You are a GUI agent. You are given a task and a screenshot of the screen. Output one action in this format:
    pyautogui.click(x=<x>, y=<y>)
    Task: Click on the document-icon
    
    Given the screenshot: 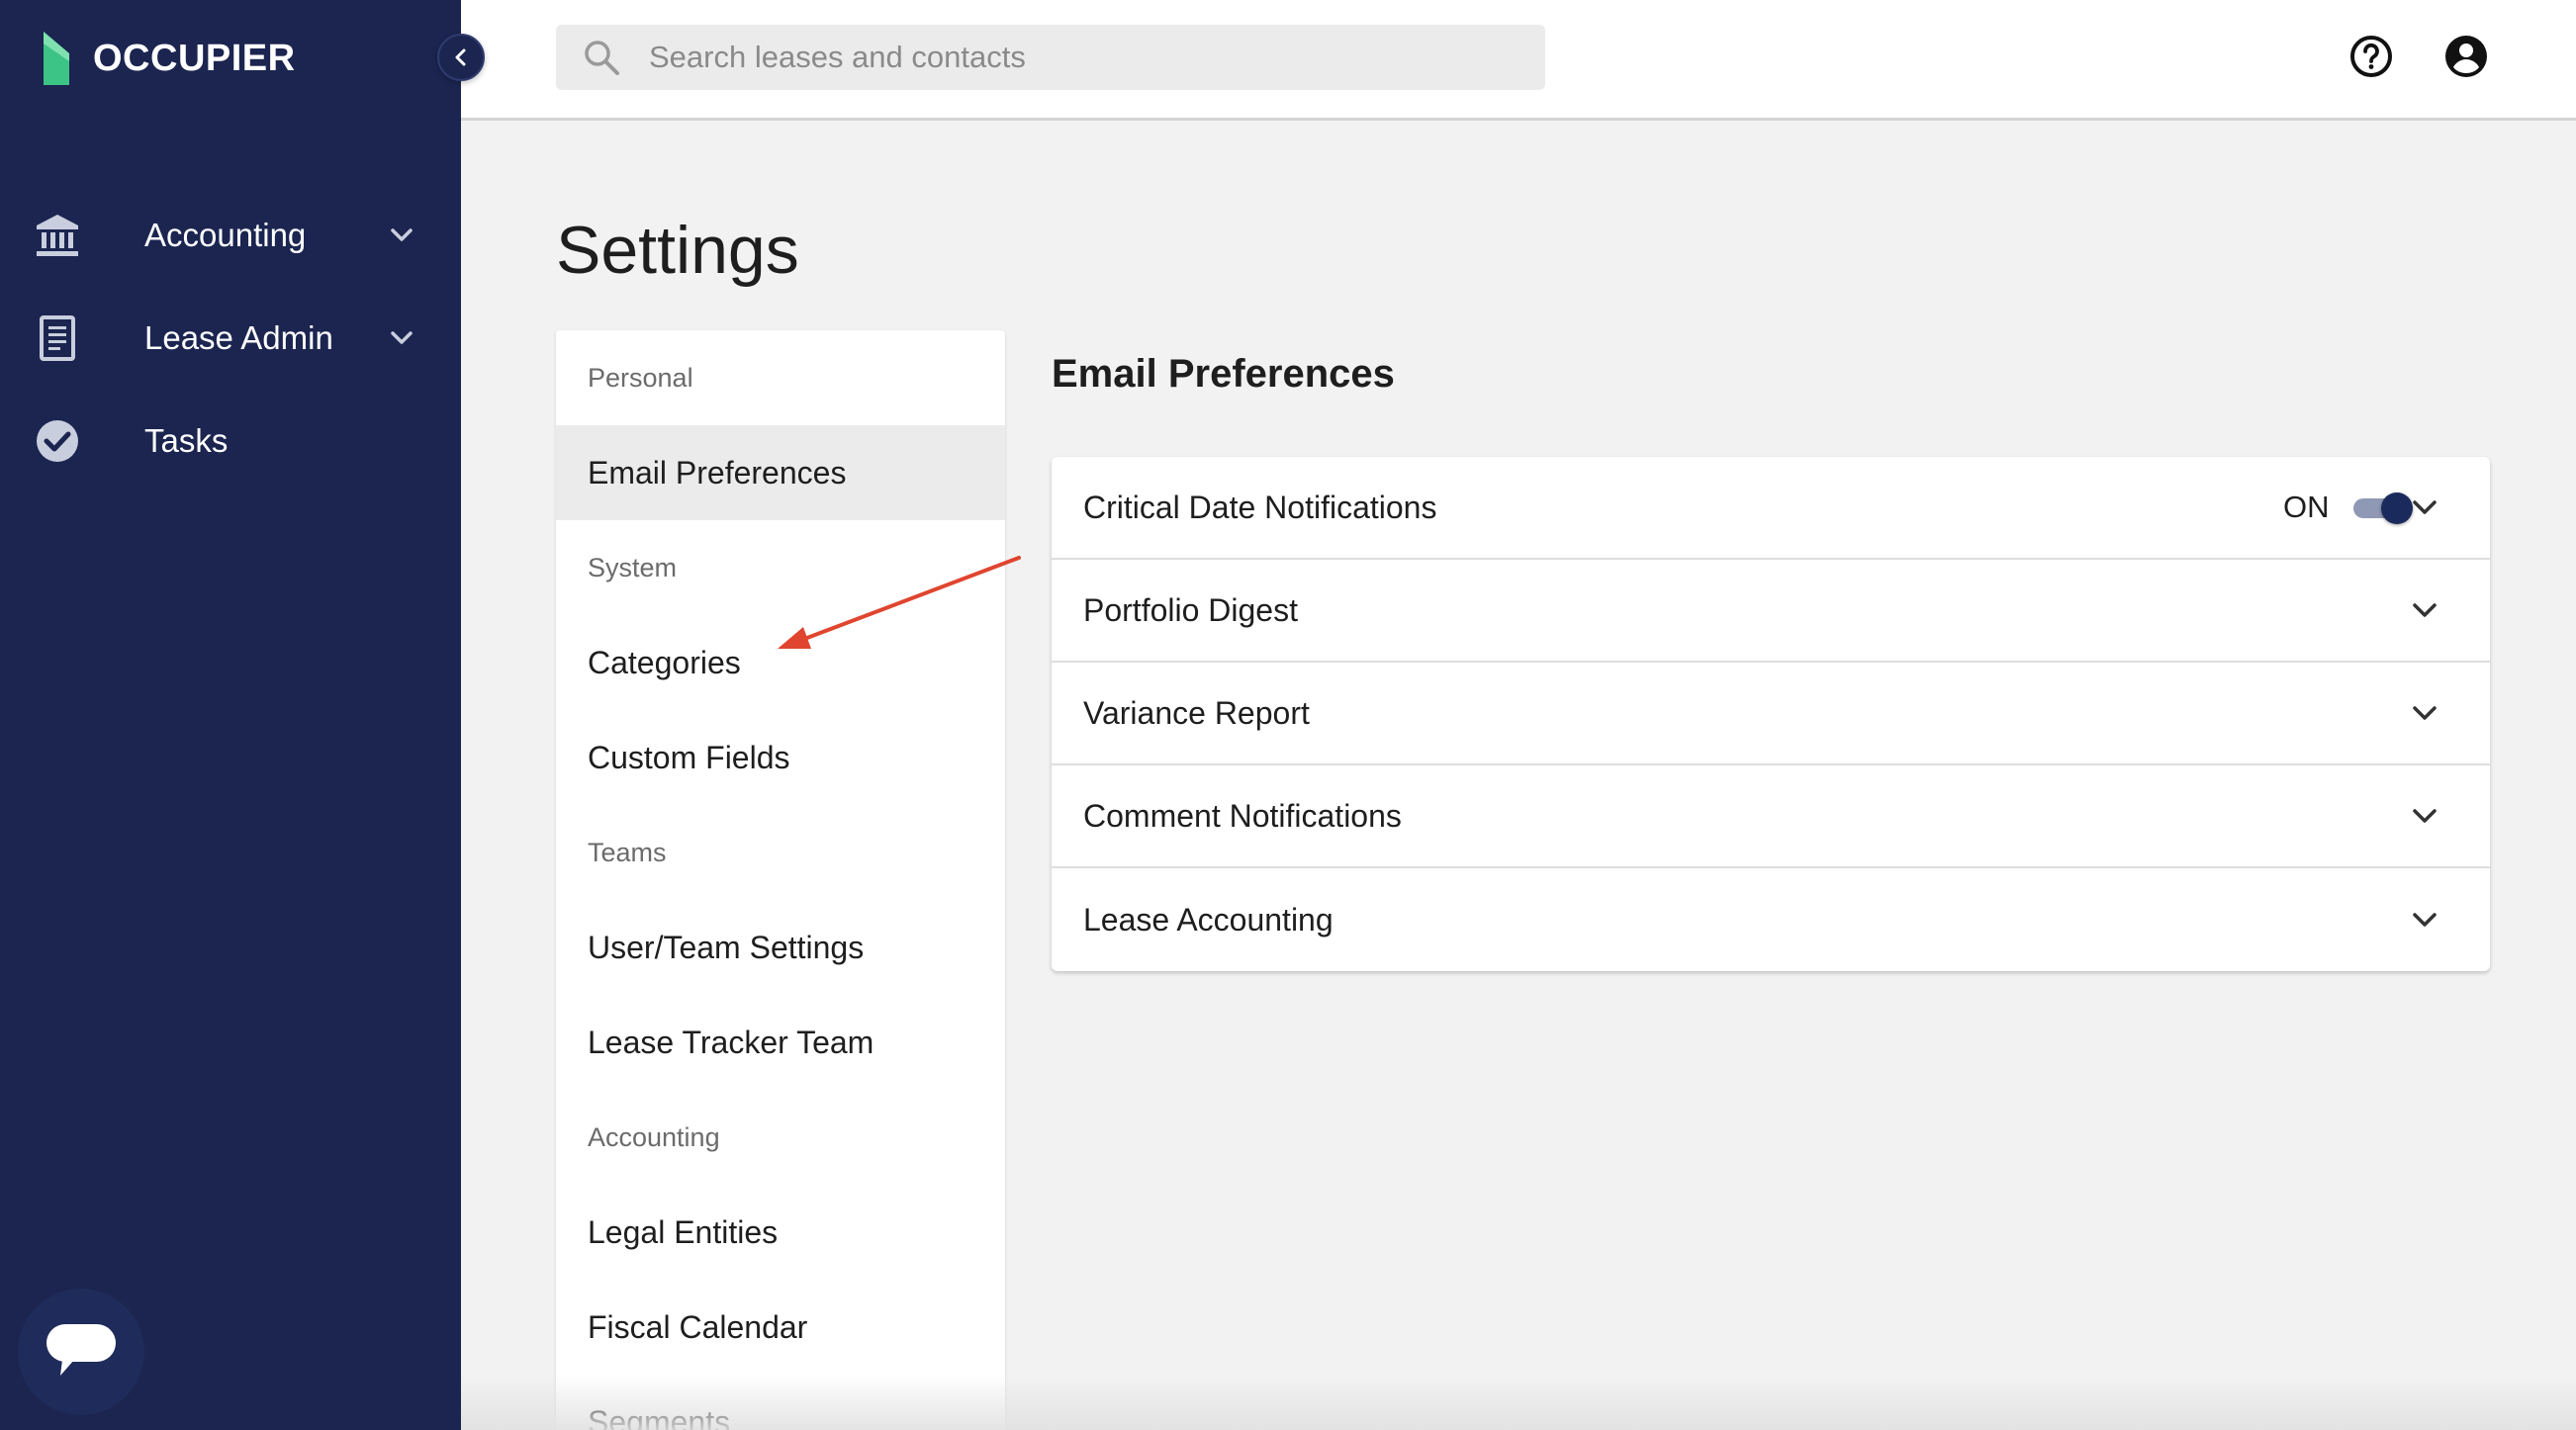 What is the action you would take?
    pyautogui.click(x=57, y=338)
    